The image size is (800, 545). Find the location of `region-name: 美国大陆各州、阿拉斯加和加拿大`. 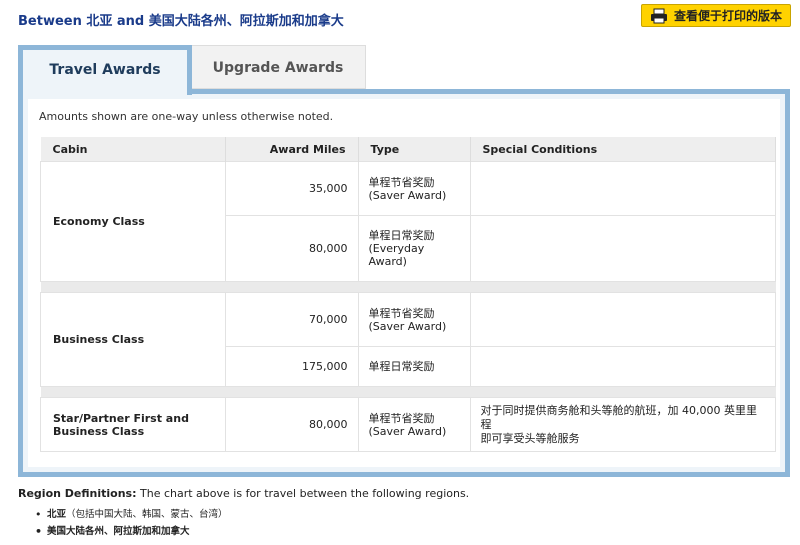

region-name: 美国大陆各州、阿拉斯加和加拿大 is located at coordinates (118, 531).